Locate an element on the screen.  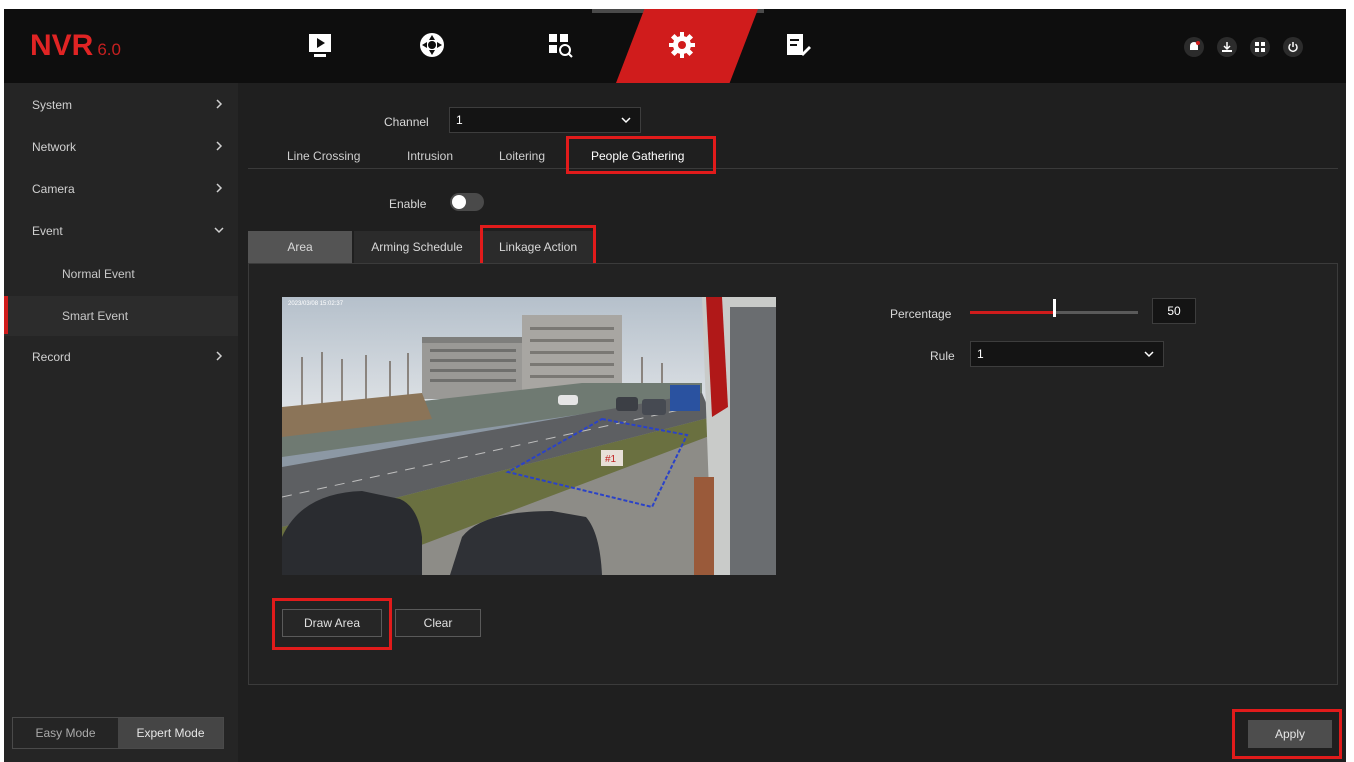
enable-toggle is located at coordinates (467, 202).